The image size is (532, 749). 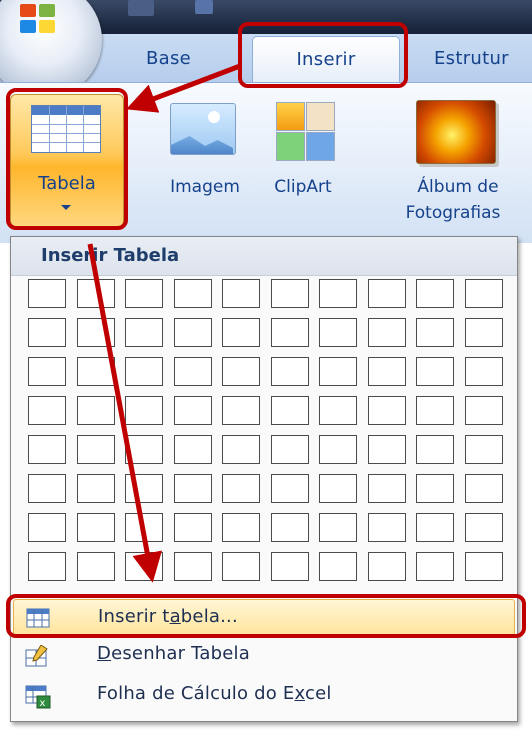 What do you see at coordinates (168, 58) in the screenshot?
I see `tab-base: Base` at bounding box center [168, 58].